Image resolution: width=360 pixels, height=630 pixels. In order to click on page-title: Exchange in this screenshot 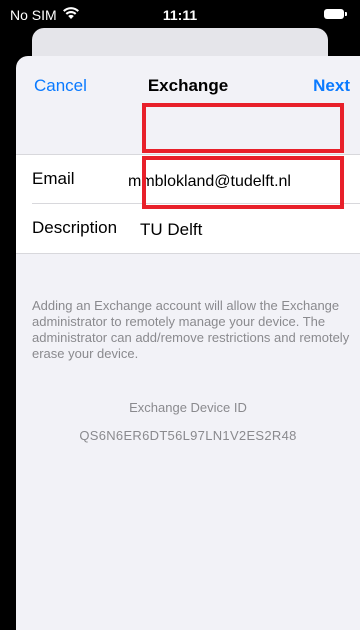, I will do `click(188, 85)`.